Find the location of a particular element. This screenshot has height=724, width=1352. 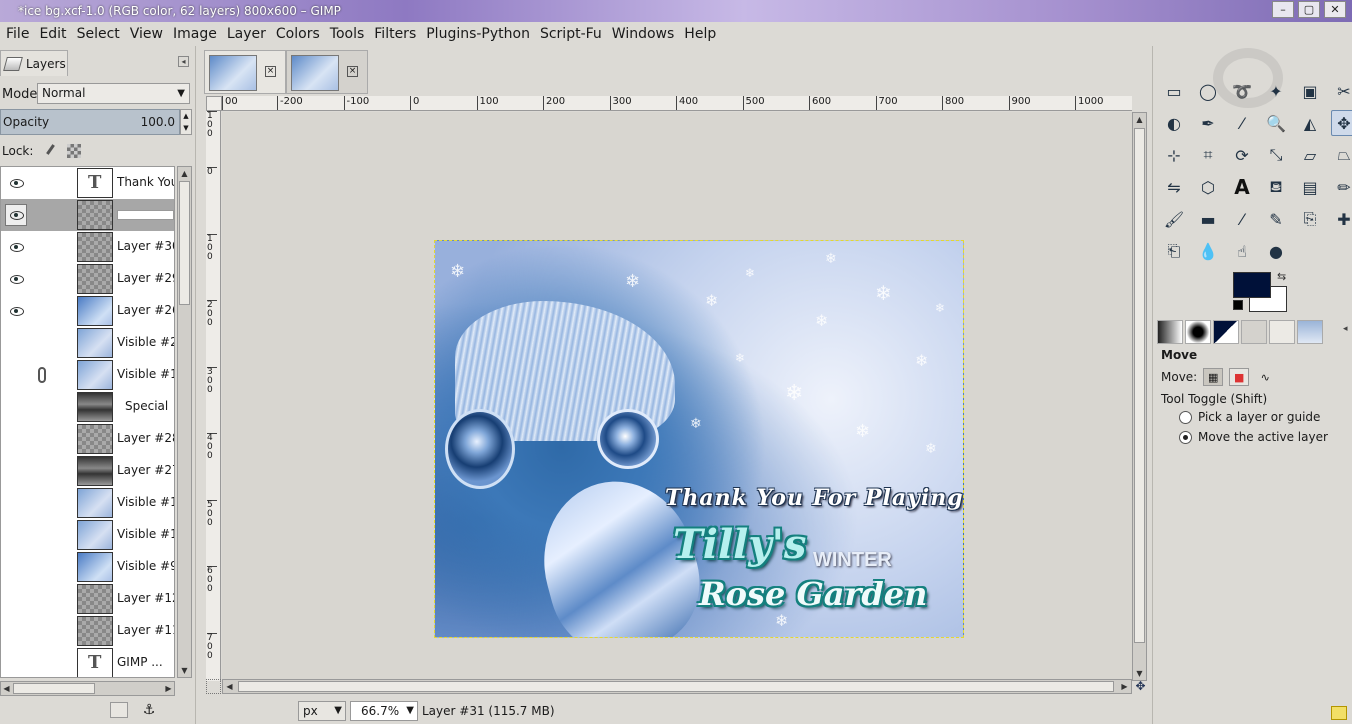

menu-help: Help is located at coordinates (702, 34).